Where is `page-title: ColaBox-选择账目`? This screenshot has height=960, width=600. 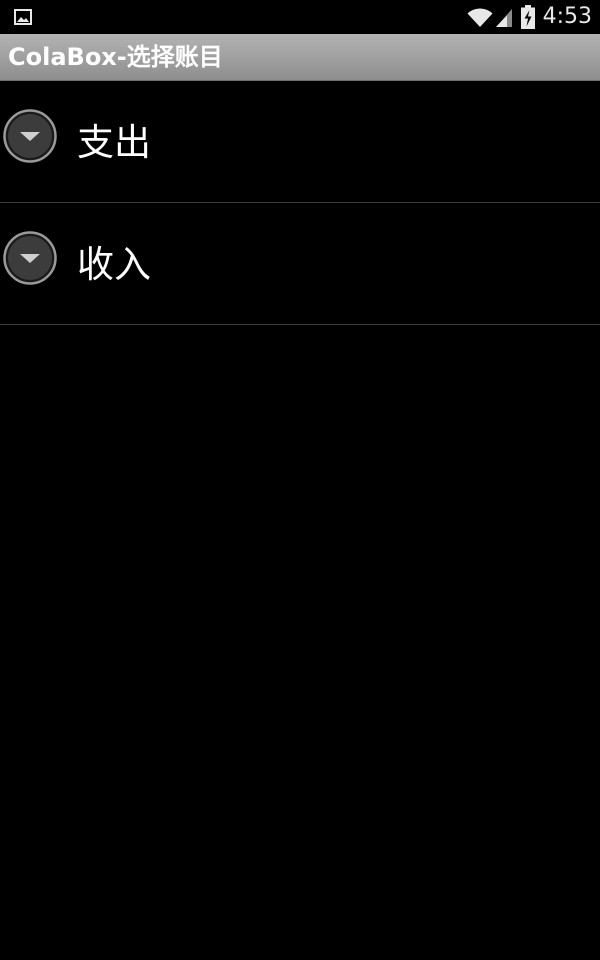 page-title: ColaBox-选择账目 is located at coordinates (115, 57).